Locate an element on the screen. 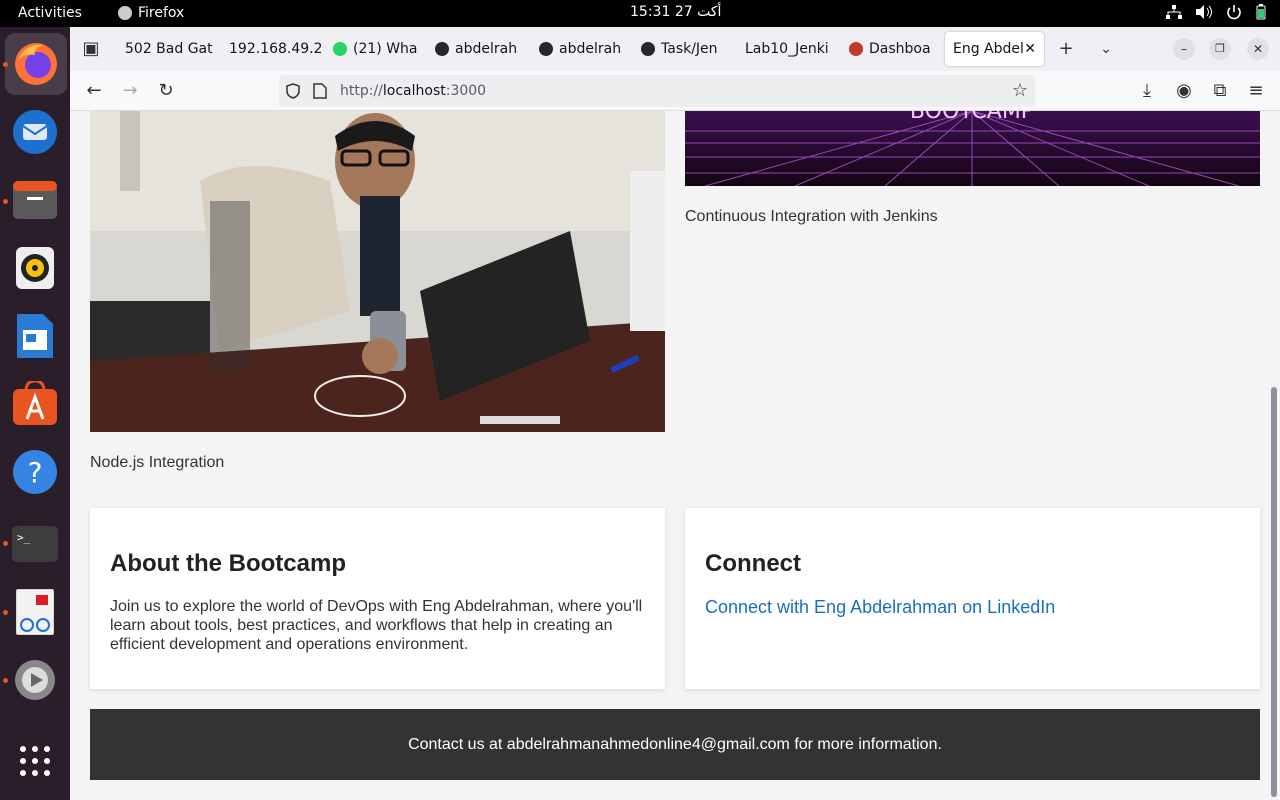  app-center-icon is located at coordinates (35, 403).